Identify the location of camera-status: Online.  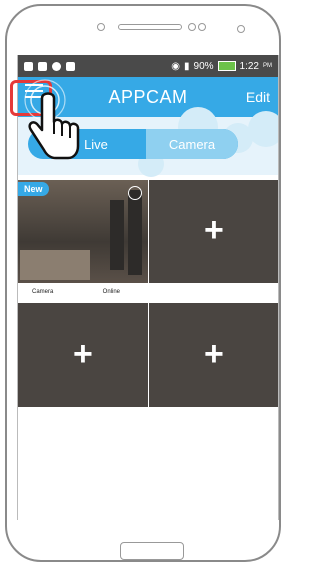
(111, 291).